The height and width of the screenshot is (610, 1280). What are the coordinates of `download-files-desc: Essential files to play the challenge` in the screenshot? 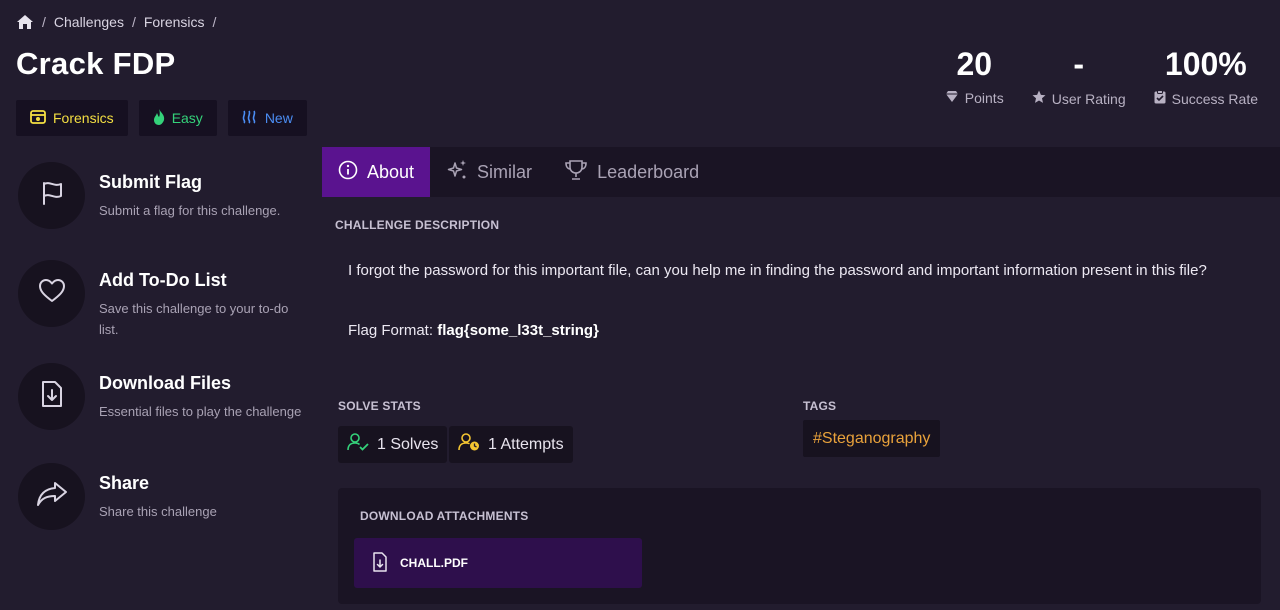 It's located at (200, 411).